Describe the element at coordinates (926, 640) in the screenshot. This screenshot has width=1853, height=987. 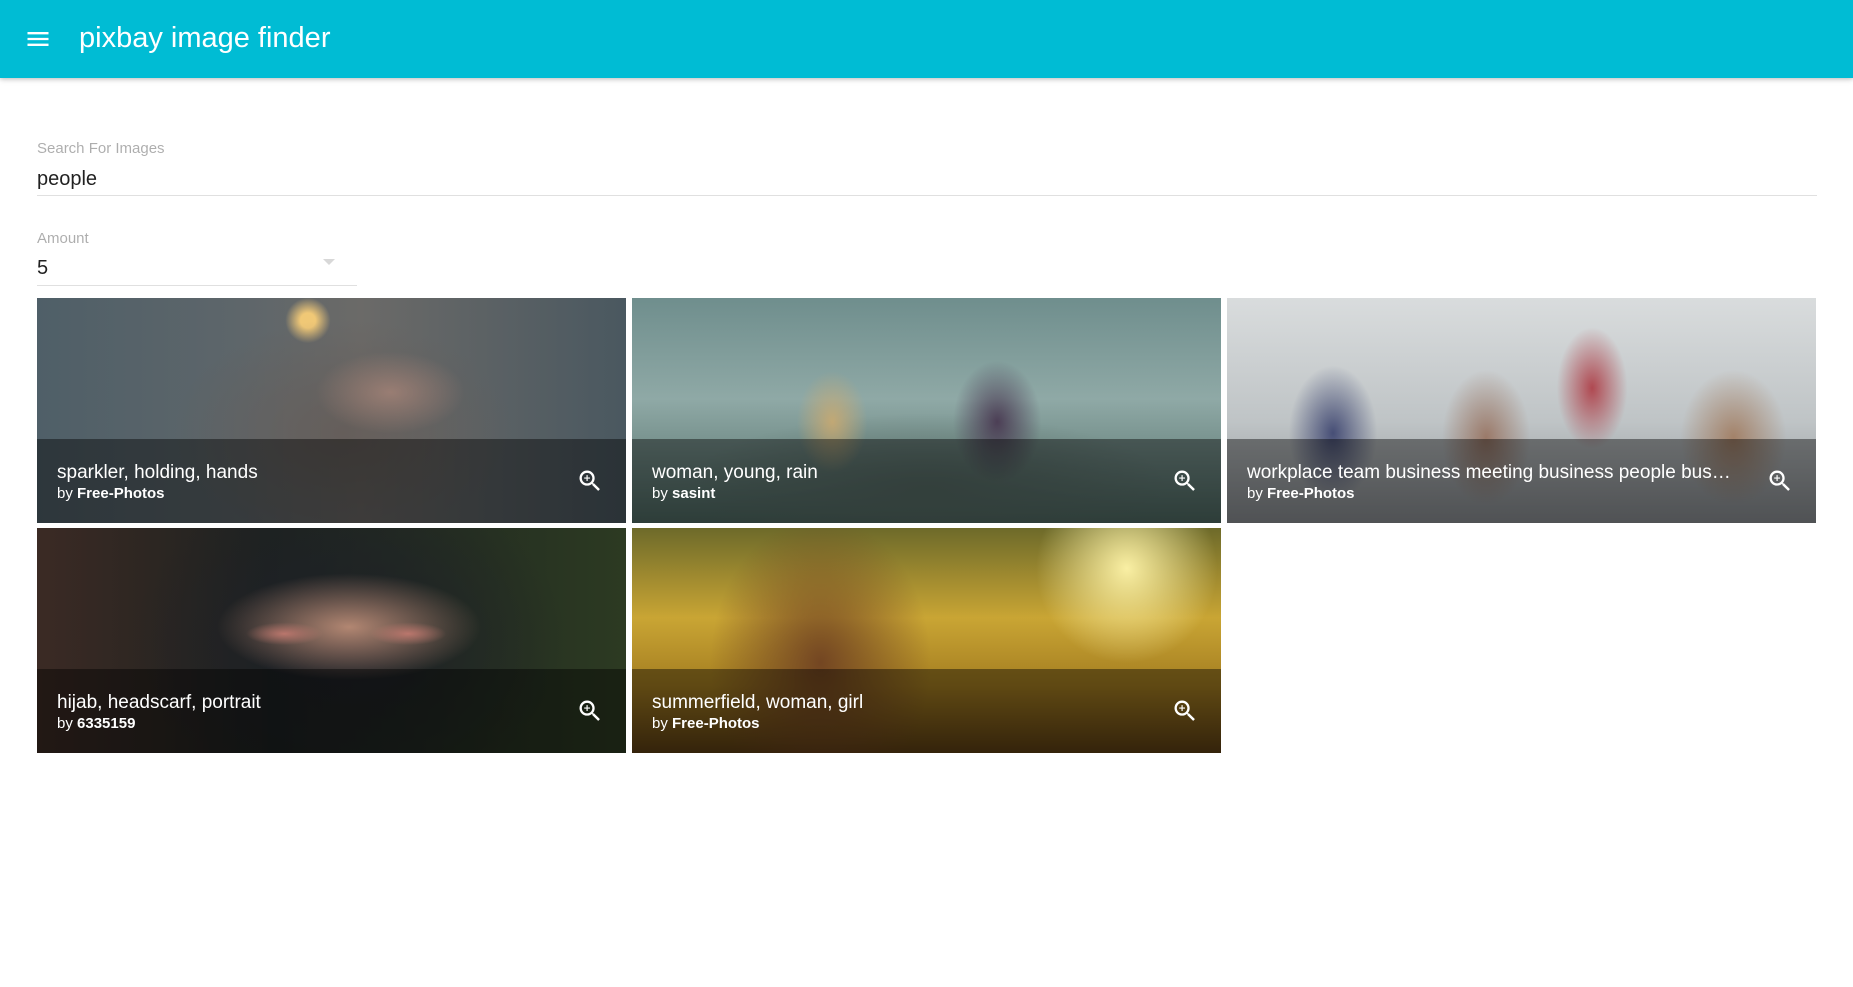
I see `image-tile: summerfield, woman, girl by Free-Photos` at that location.